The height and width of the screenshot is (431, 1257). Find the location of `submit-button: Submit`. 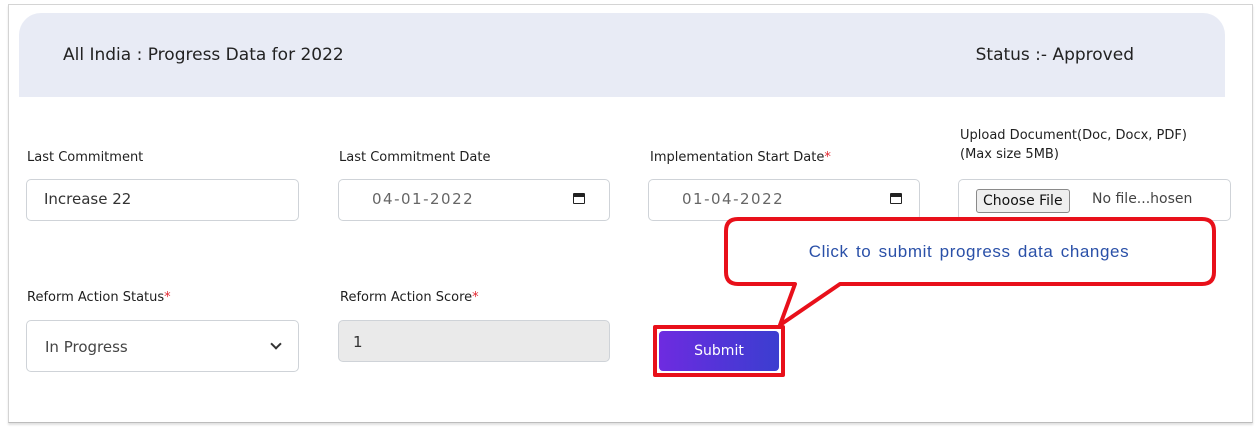

submit-button: Submit is located at coordinates (719, 351).